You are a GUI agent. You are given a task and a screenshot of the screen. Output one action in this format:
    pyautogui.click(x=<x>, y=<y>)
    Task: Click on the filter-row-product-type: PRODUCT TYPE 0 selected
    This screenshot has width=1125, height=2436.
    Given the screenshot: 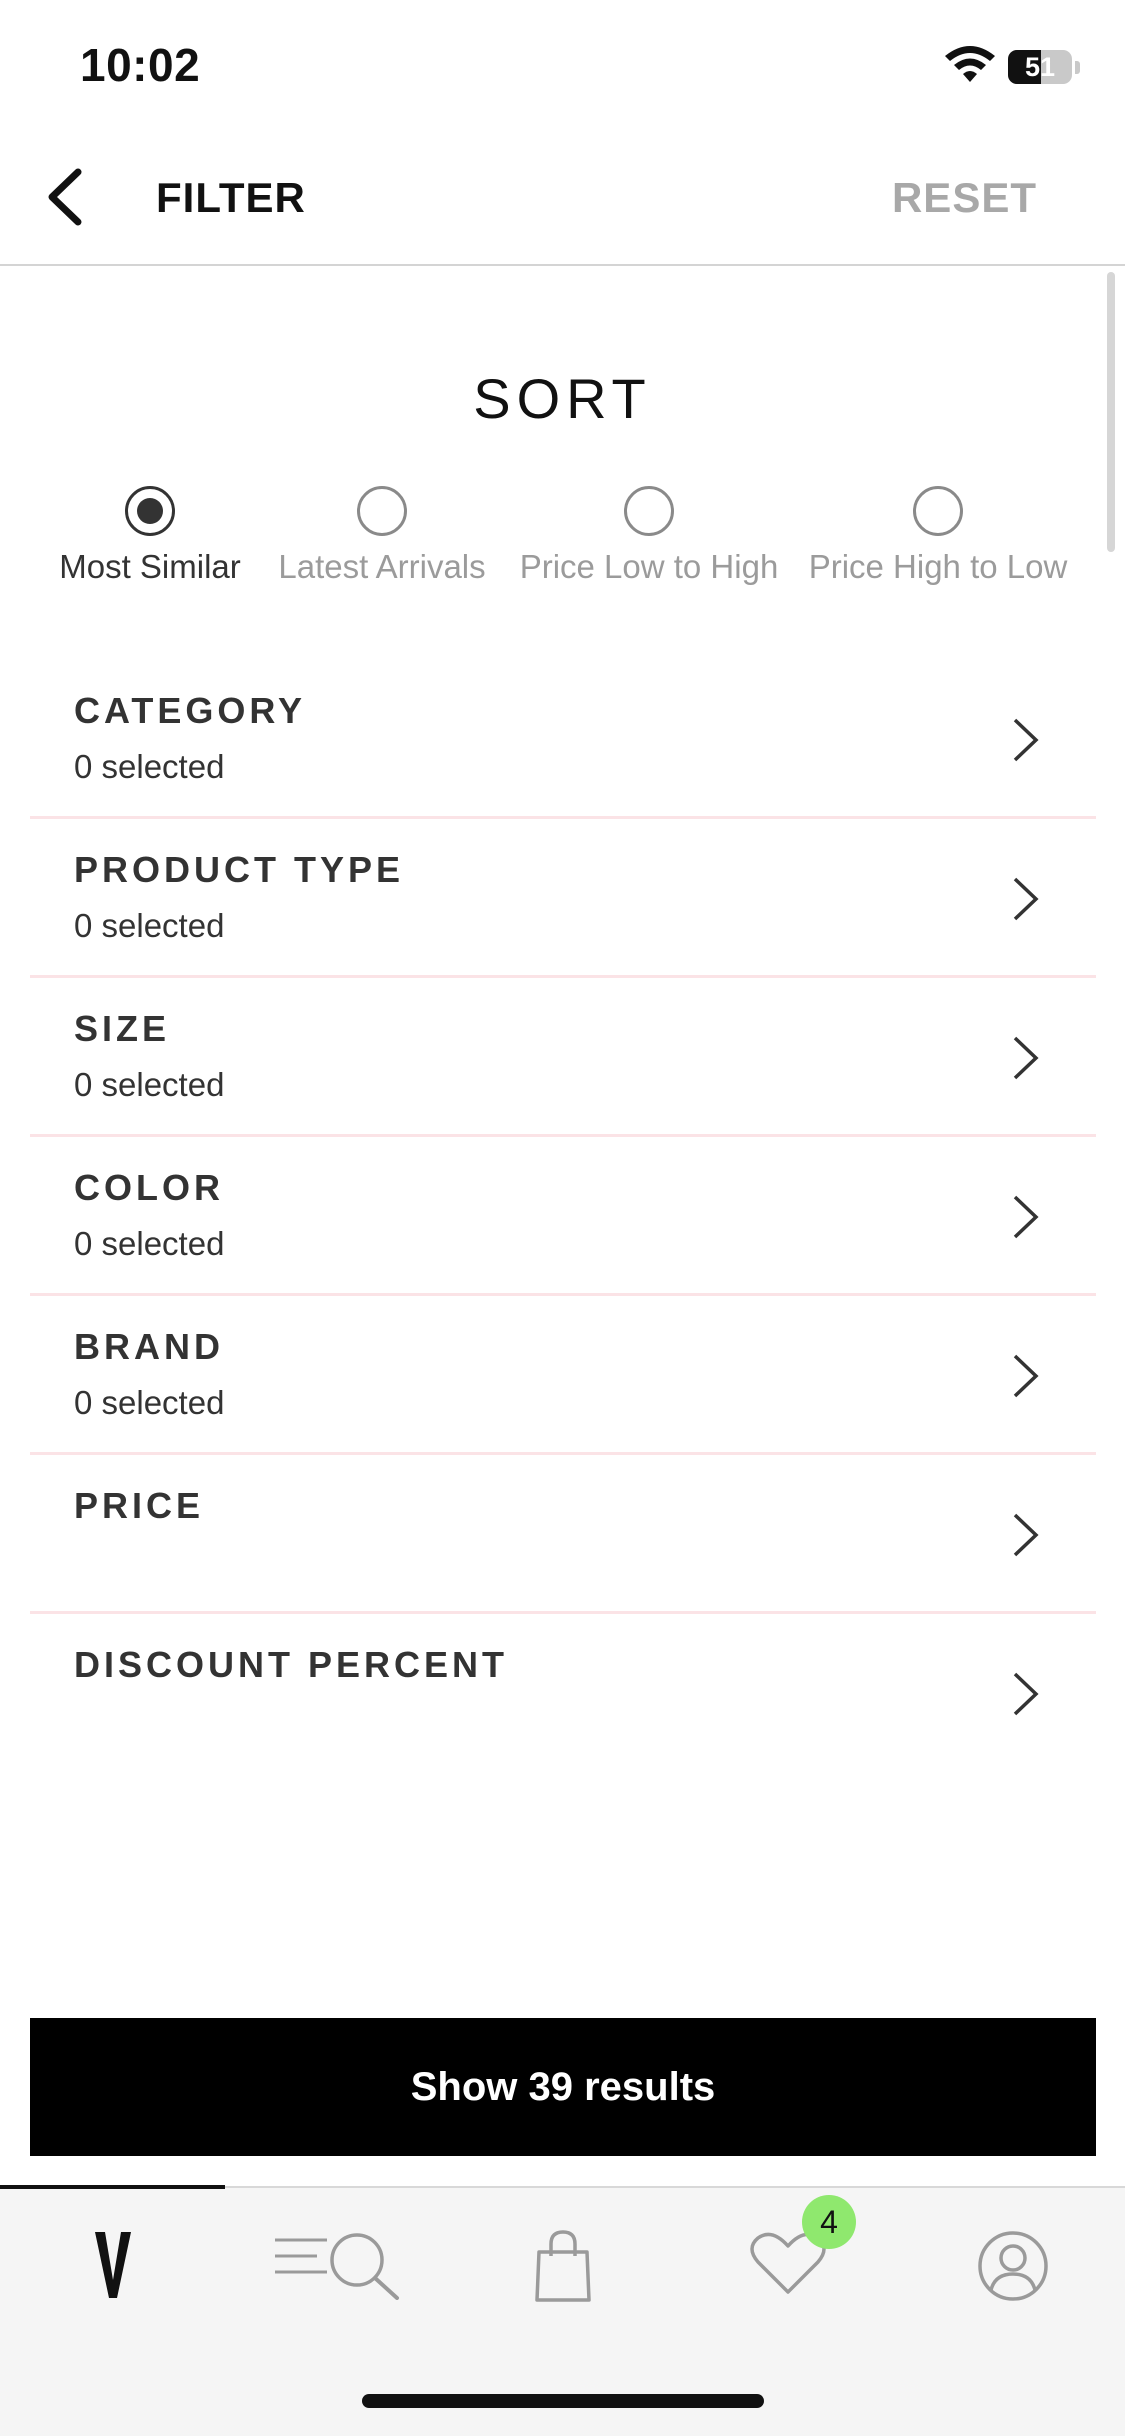 What is the action you would take?
    pyautogui.click(x=563, y=898)
    